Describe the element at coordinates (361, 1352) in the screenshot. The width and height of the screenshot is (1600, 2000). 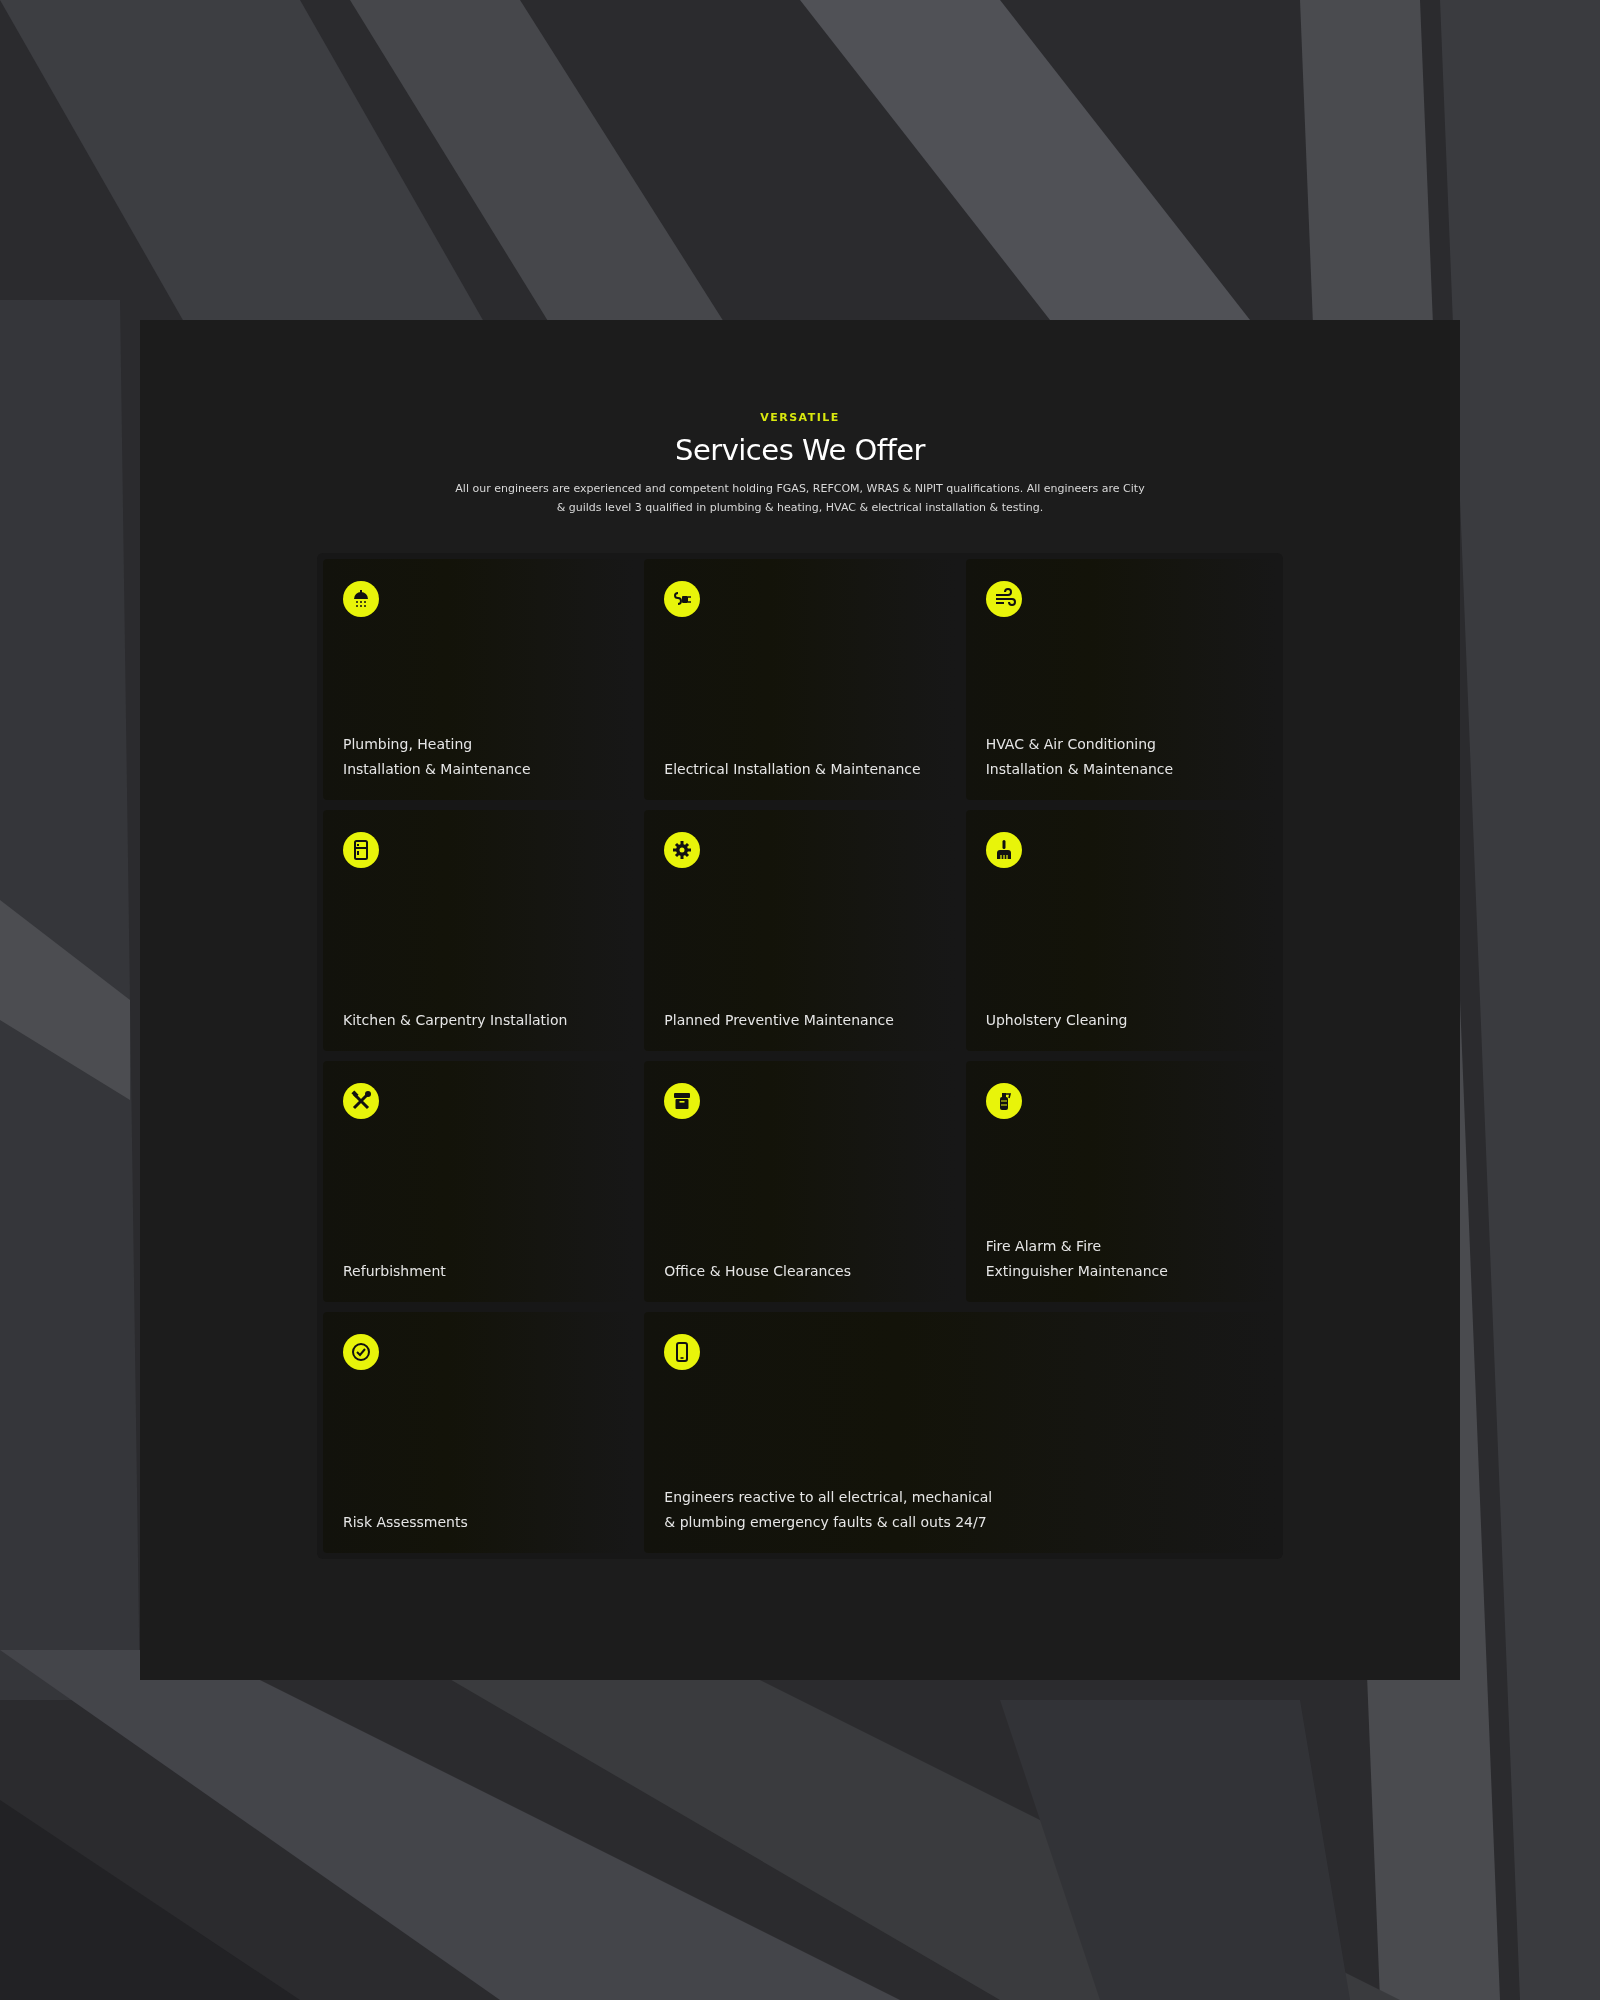
I see `check-circle-icon` at that location.